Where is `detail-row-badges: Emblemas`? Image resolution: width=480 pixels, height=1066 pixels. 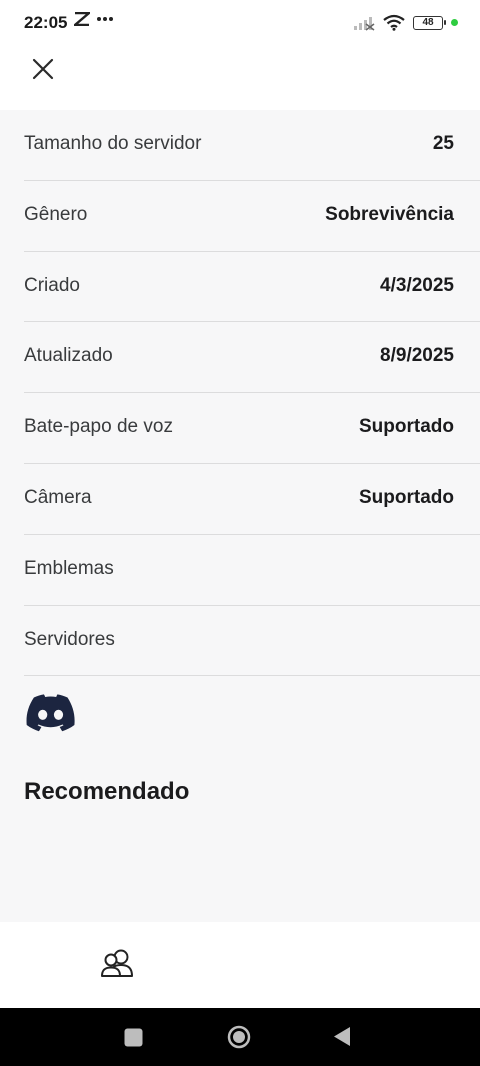
detail-row-badges: Emblemas is located at coordinates (252, 570).